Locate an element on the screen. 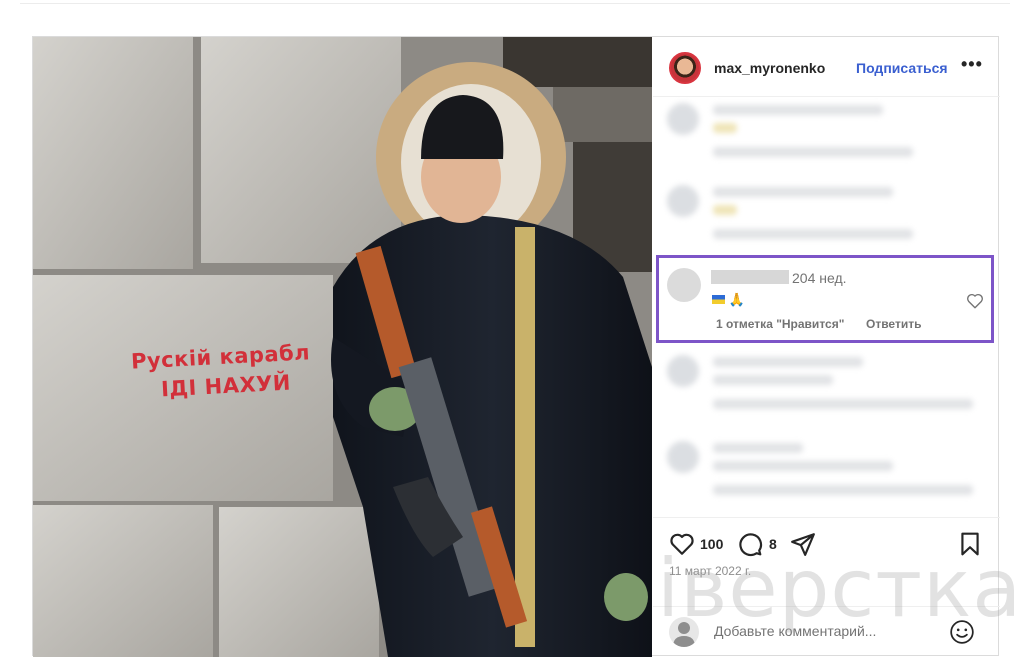 Image resolution: width=1022 pixels, height=660 pixels. add-comment-input is located at coordinates (824, 631).